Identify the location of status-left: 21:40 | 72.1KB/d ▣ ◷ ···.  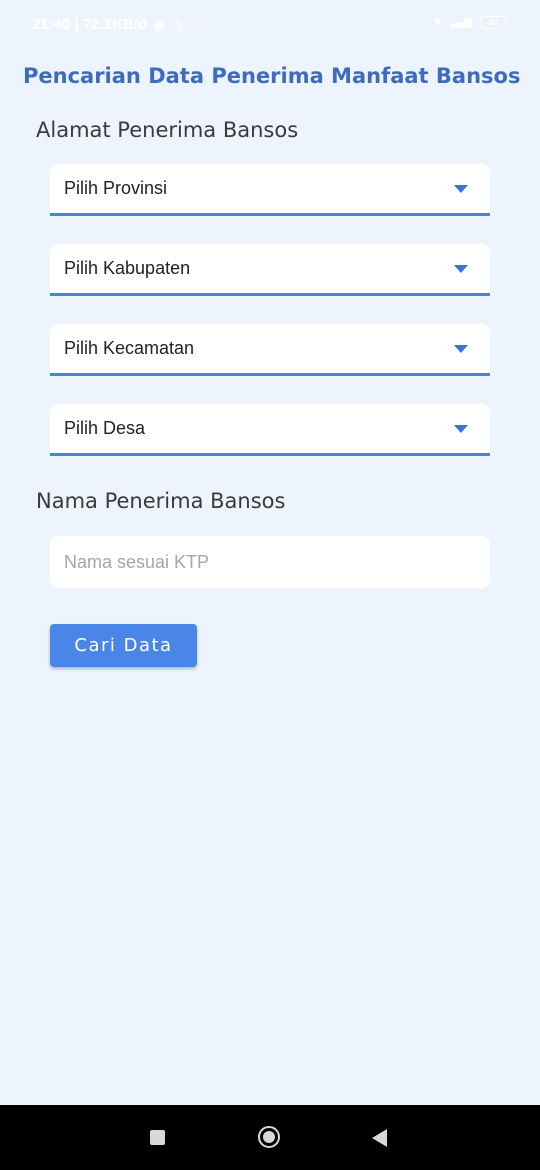
(117, 24).